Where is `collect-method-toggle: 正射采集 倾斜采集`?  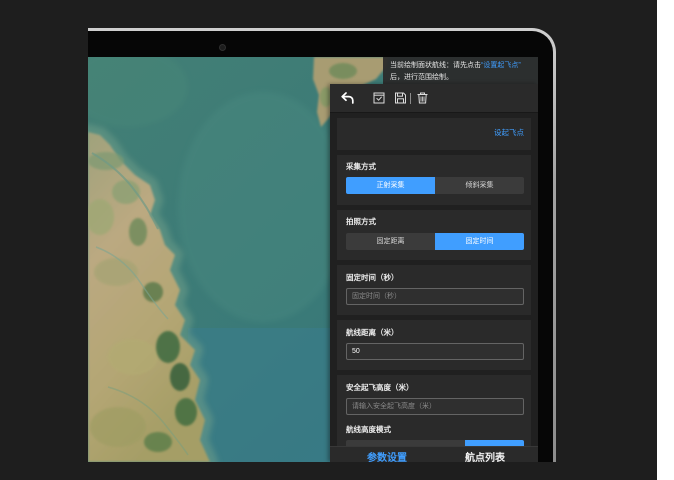
collect-method-toggle: 正射采集 倾斜采集 is located at coordinates (435, 185).